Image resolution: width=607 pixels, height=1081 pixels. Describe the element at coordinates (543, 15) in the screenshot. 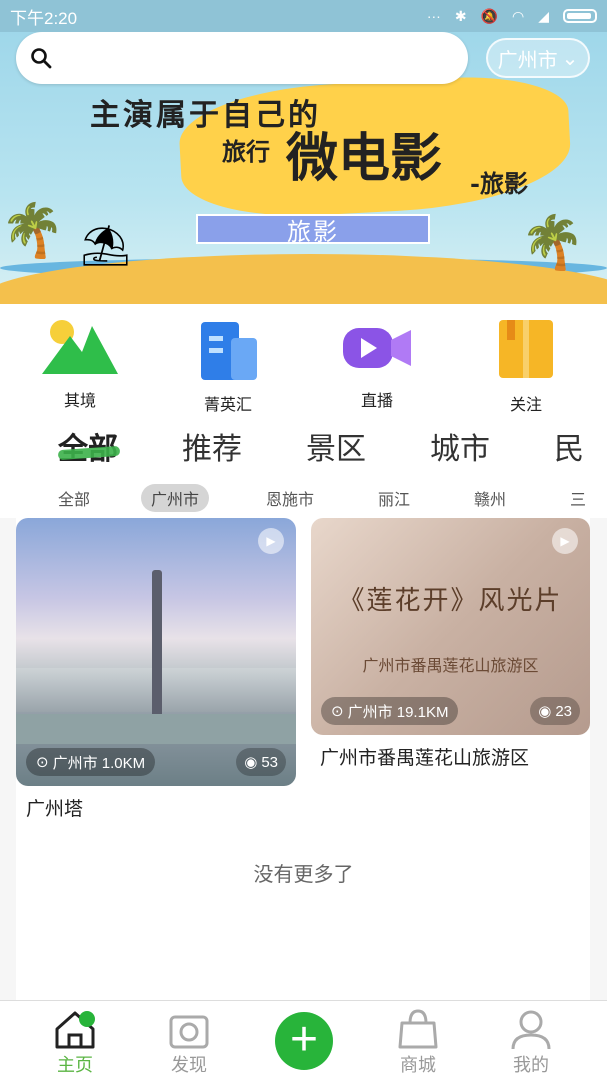

I see `signal-icon: ◢` at that location.